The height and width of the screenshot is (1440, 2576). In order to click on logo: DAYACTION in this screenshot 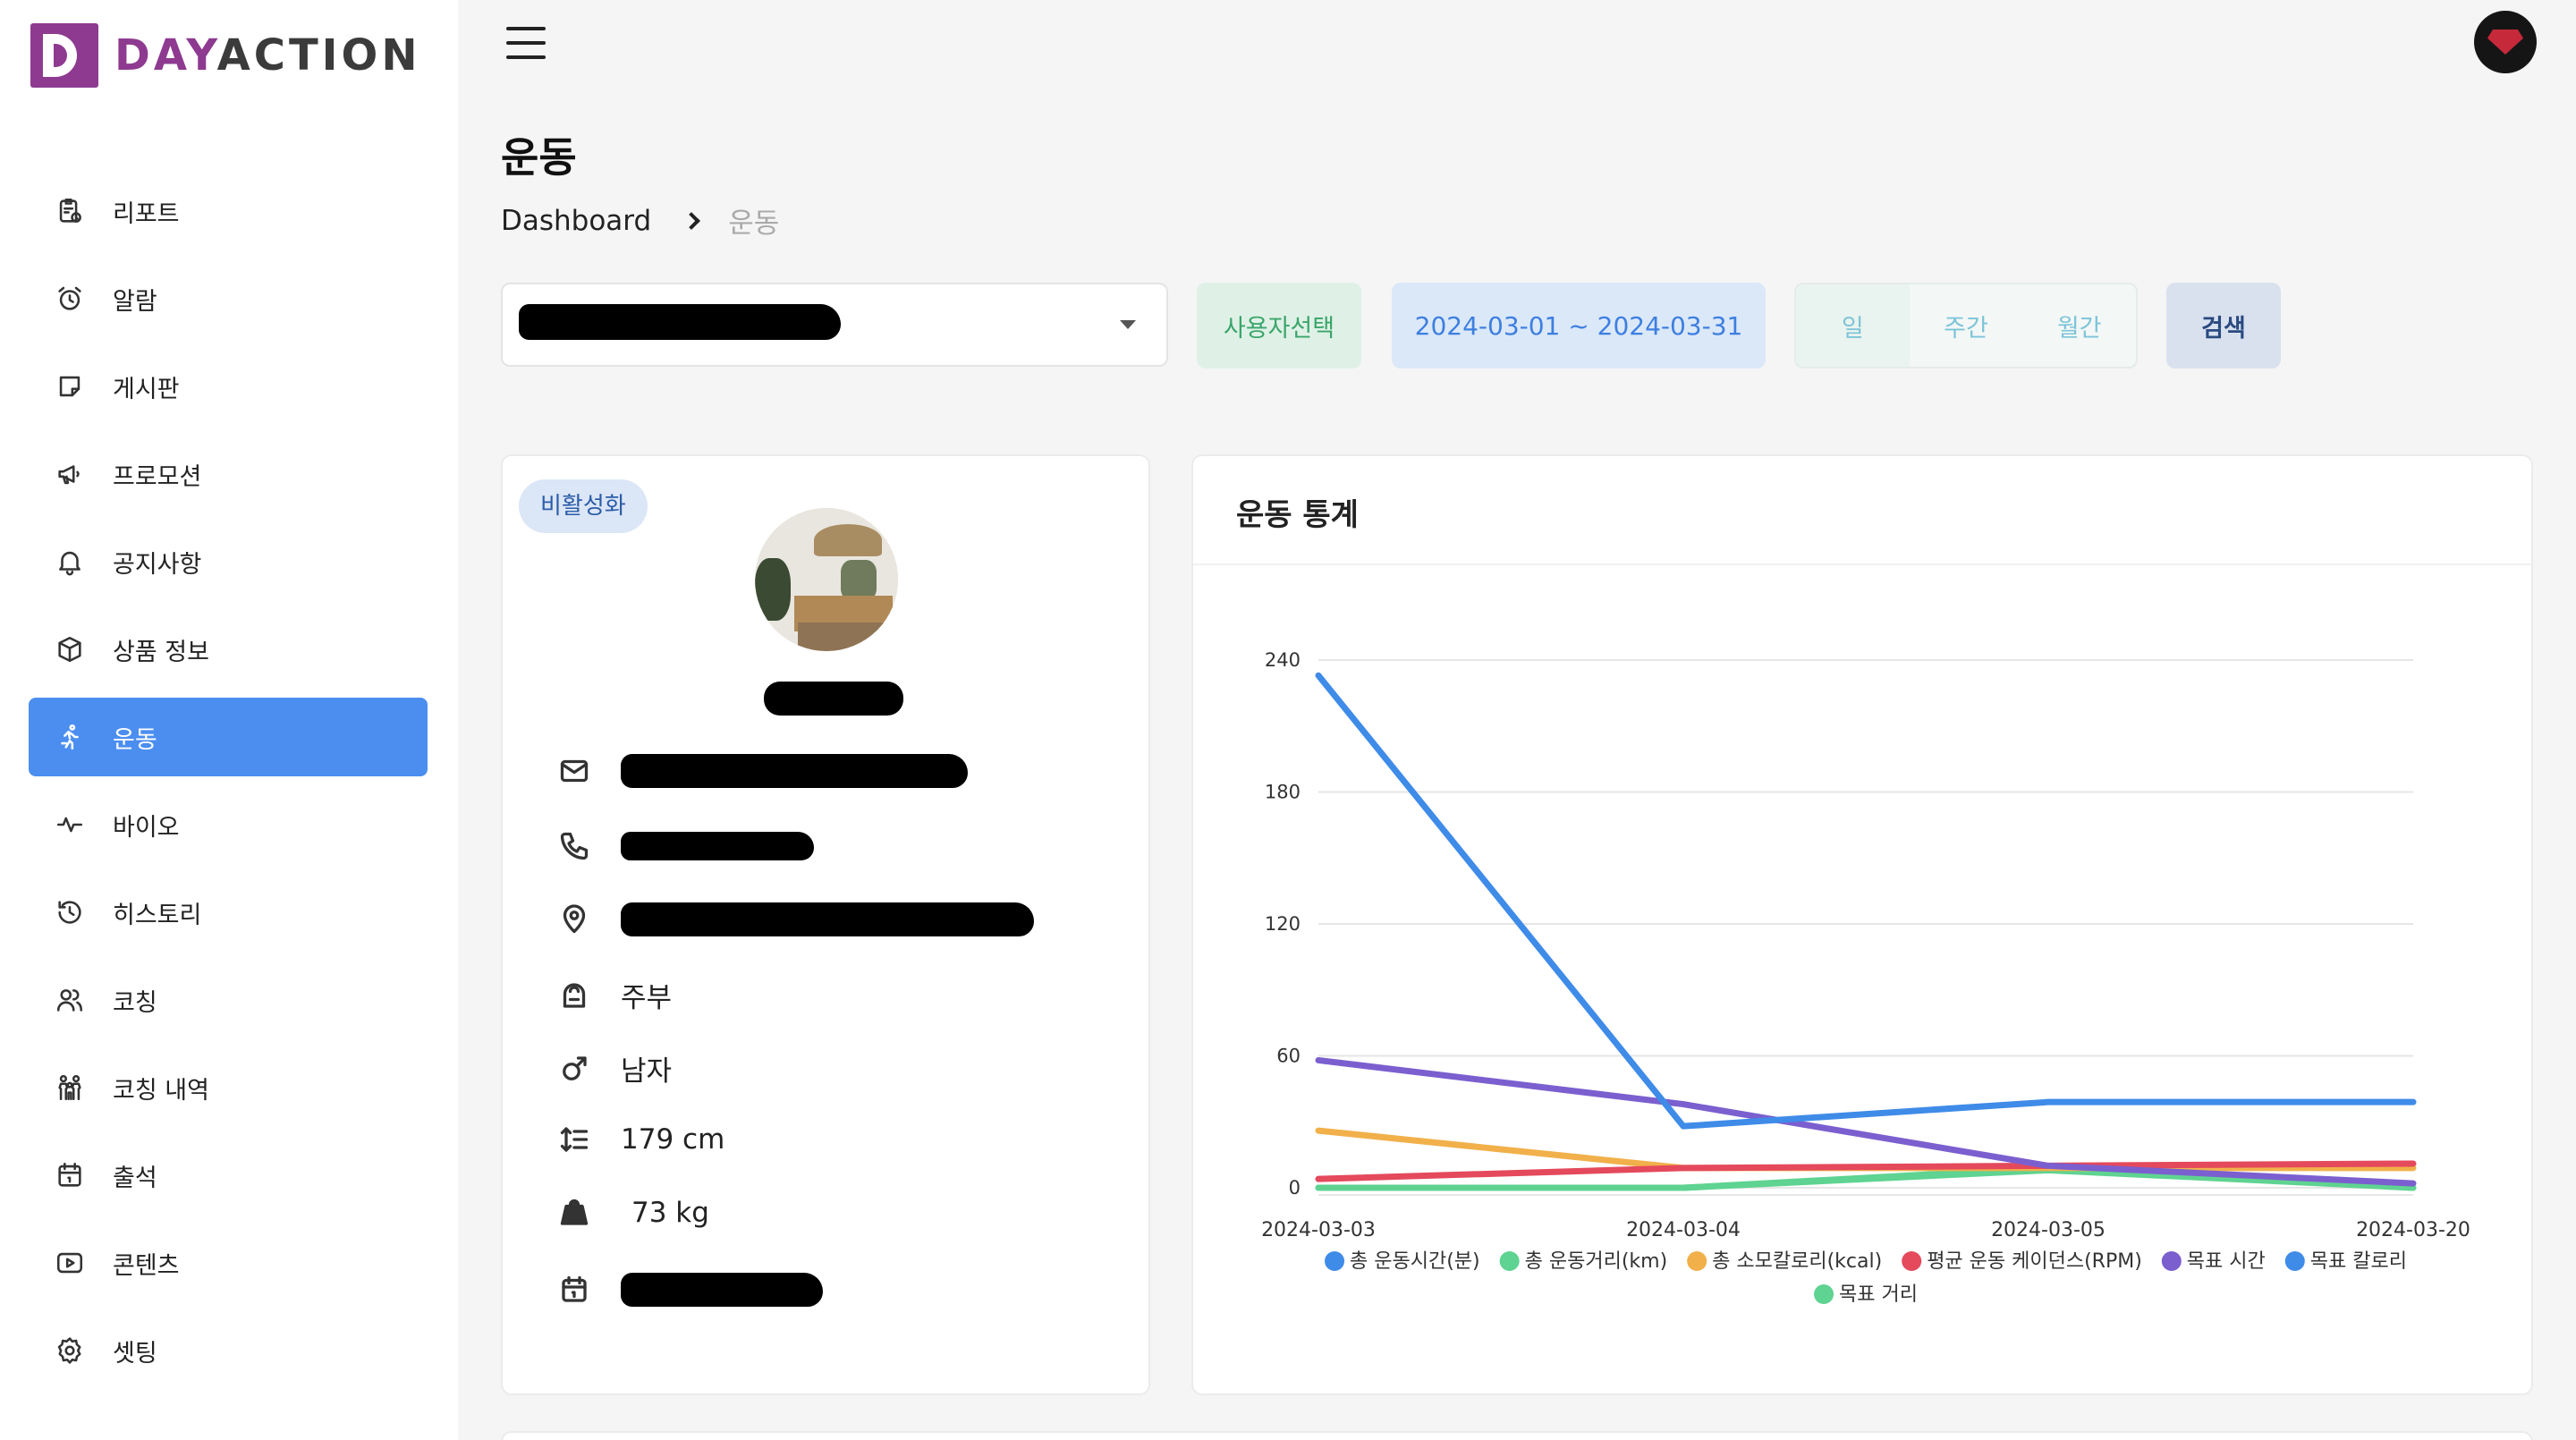, I will do `click(225, 55)`.